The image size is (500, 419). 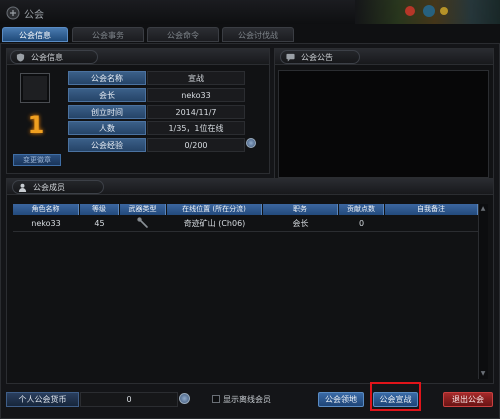 I want to click on column-header-level: 等级, so click(x=99, y=209).